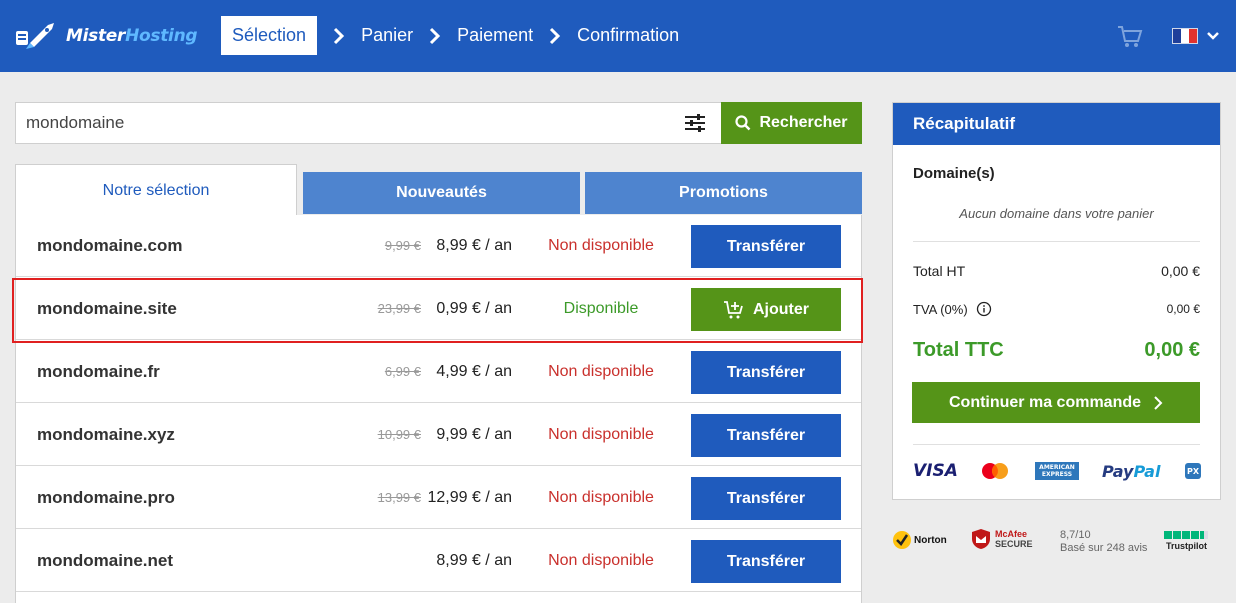 The height and width of the screenshot is (603, 1236). What do you see at coordinates (723, 193) in the screenshot?
I see `tab-promotions: Promotions` at bounding box center [723, 193].